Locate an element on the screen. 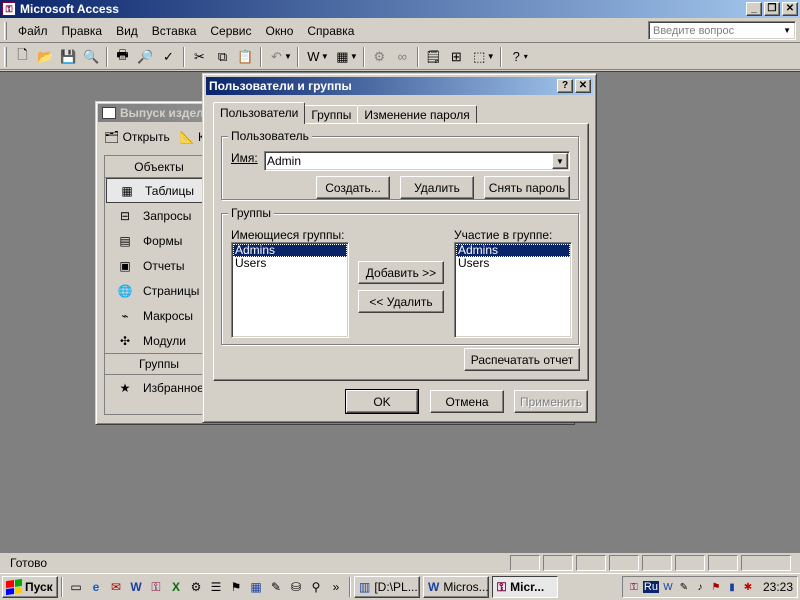  add-to-group-button: Добавить >> is located at coordinates (401, 272).